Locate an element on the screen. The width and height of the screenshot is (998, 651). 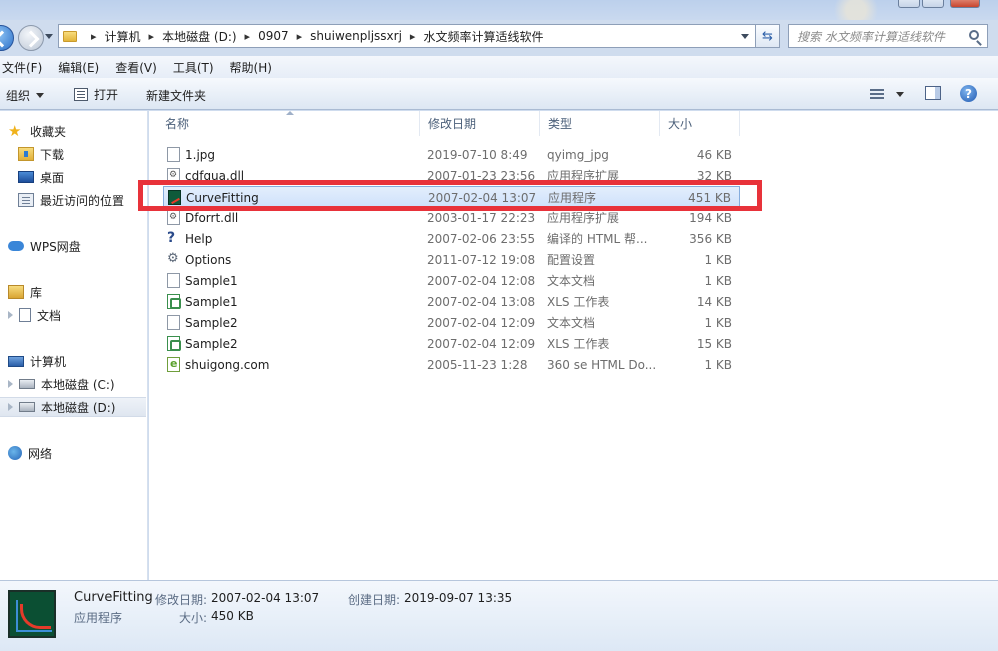
details-file-type: 应用程序 is located at coordinates (98, 618).